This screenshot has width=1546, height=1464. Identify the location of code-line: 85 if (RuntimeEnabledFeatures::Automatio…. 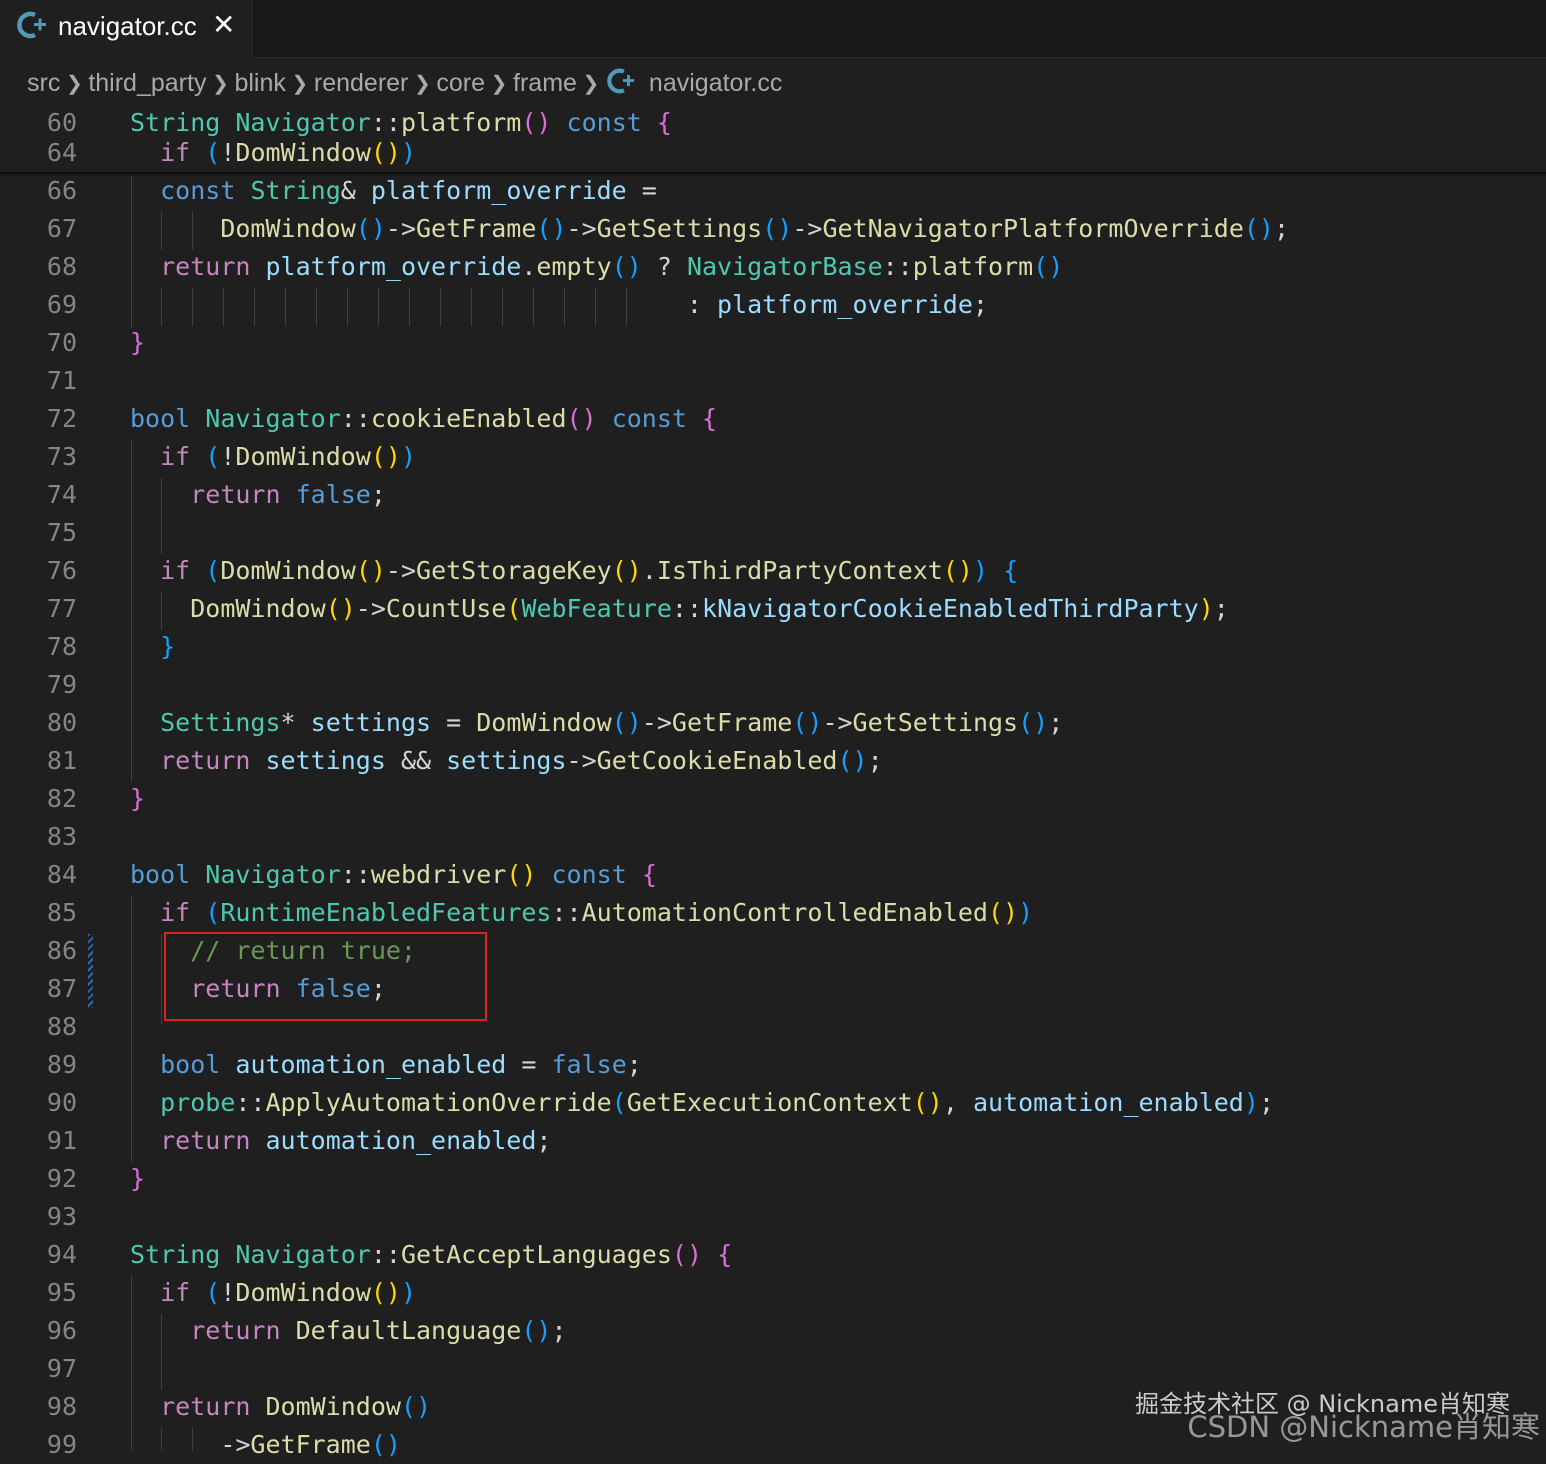
(773, 913).